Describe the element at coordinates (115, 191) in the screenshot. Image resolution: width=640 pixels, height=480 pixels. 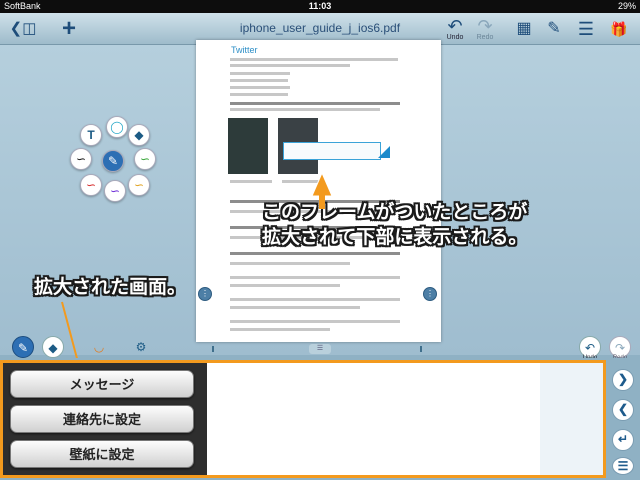
I see `purple-pen-icon: ∽` at that location.